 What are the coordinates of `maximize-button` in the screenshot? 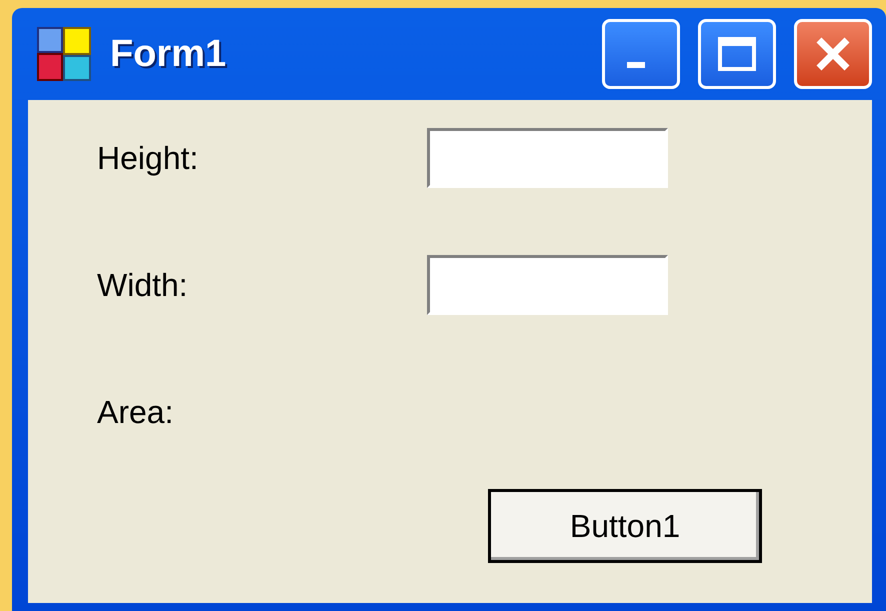 It's located at (737, 54).